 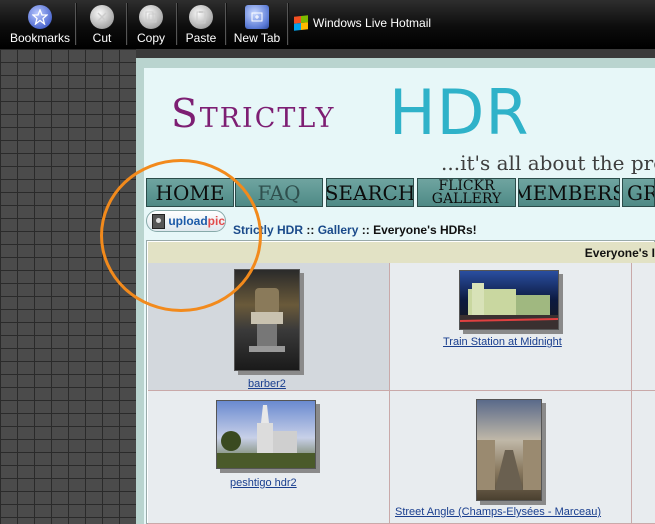 What do you see at coordinates (401, 253) in the screenshot?
I see `gallery-header: Everyone's I` at bounding box center [401, 253].